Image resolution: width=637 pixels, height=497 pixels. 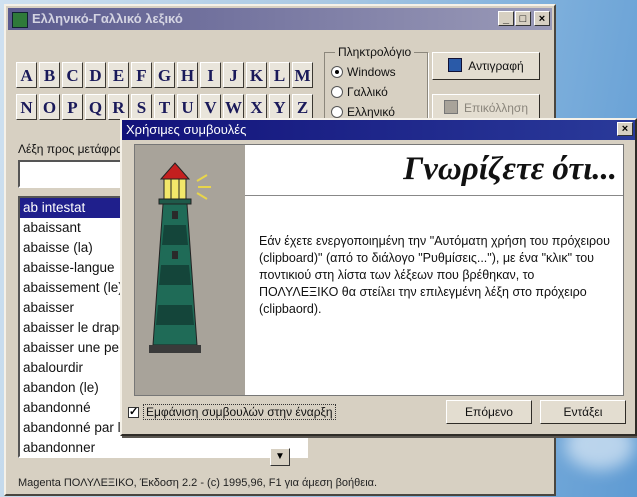 I want to click on keyboard-option-windows: Windows, so click(x=363, y=72).